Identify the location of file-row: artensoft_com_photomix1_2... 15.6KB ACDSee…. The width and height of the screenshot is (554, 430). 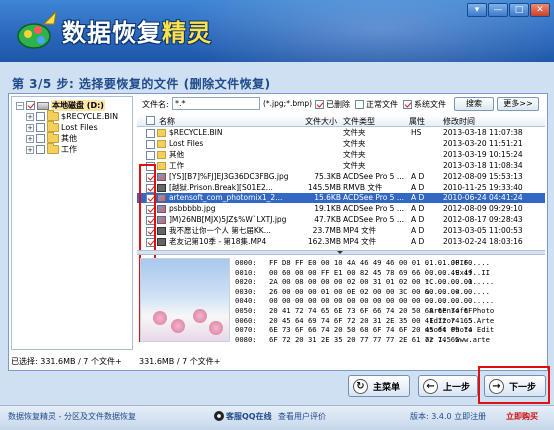
(341, 198).